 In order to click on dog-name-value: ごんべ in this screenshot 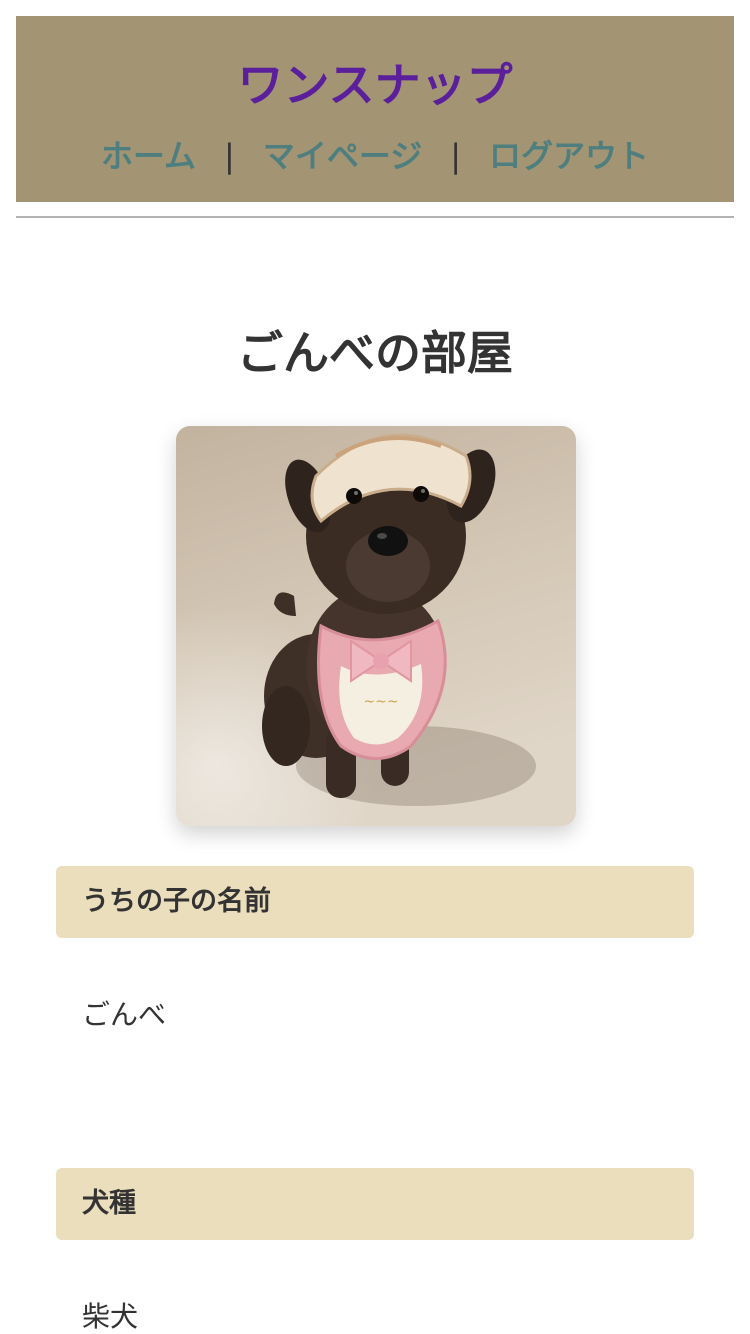, I will do `click(124, 1014)`.